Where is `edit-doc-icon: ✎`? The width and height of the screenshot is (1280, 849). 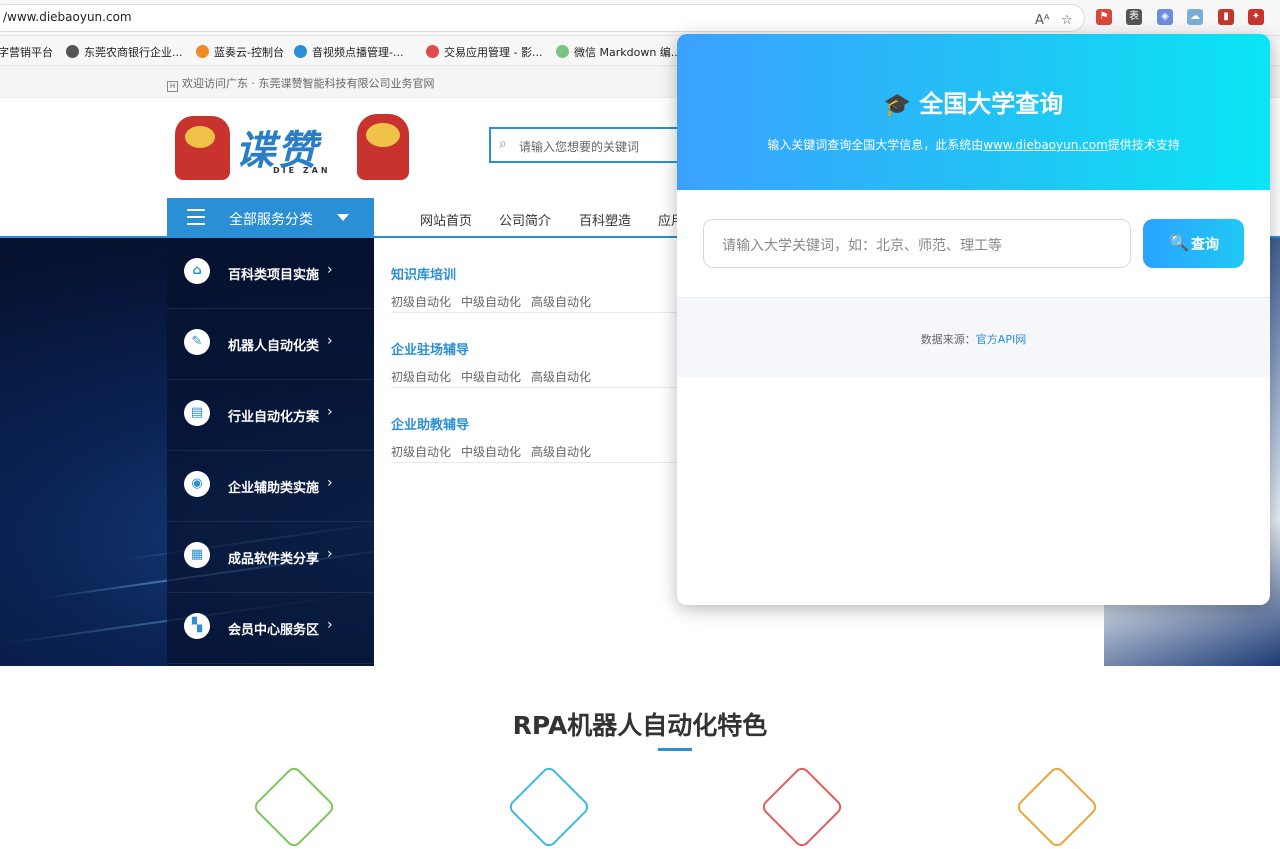
edit-doc-icon: ✎ is located at coordinates (197, 342).